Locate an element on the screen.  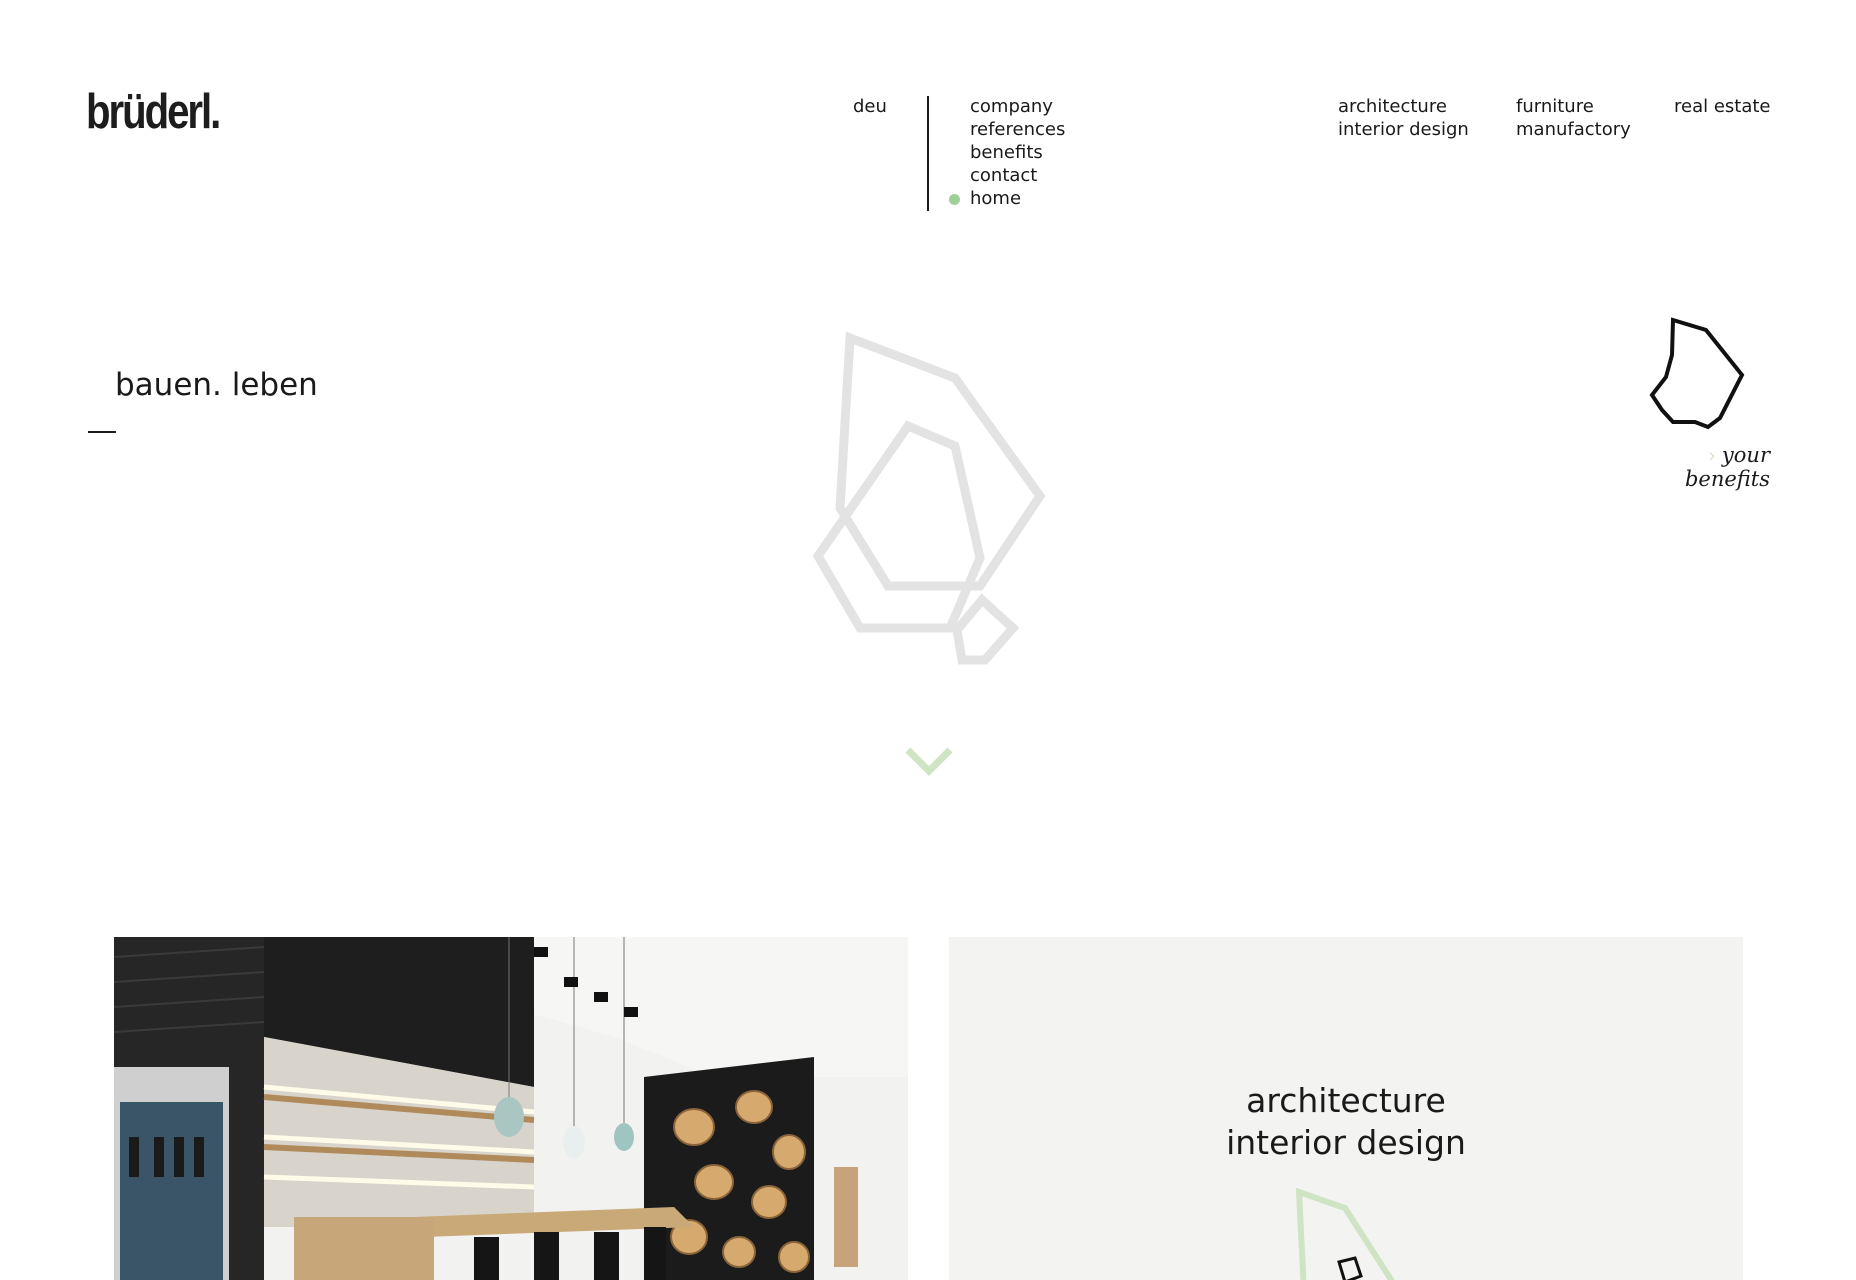
card-title: architecture interior design is located at coordinates (1346, 1122).